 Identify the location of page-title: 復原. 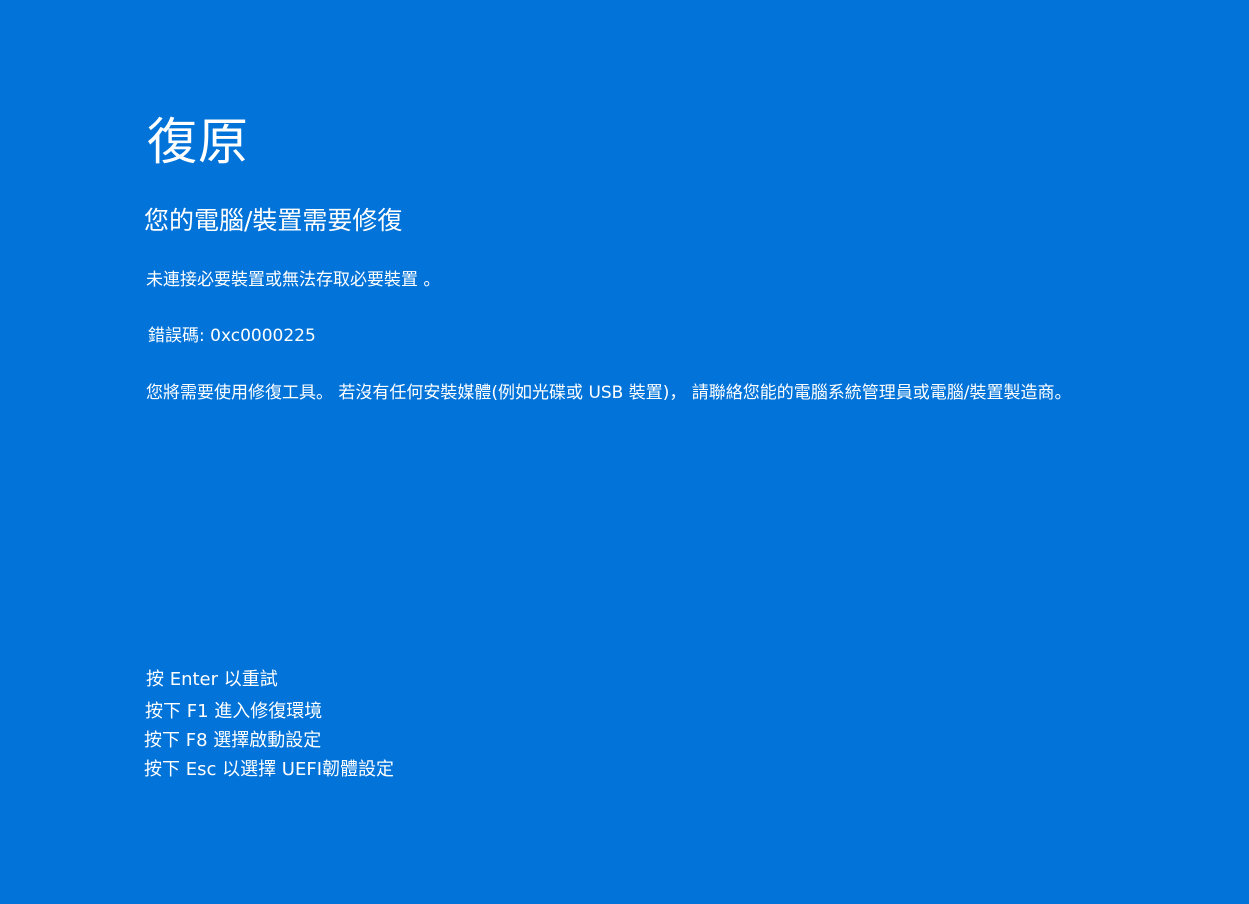
(198, 142).